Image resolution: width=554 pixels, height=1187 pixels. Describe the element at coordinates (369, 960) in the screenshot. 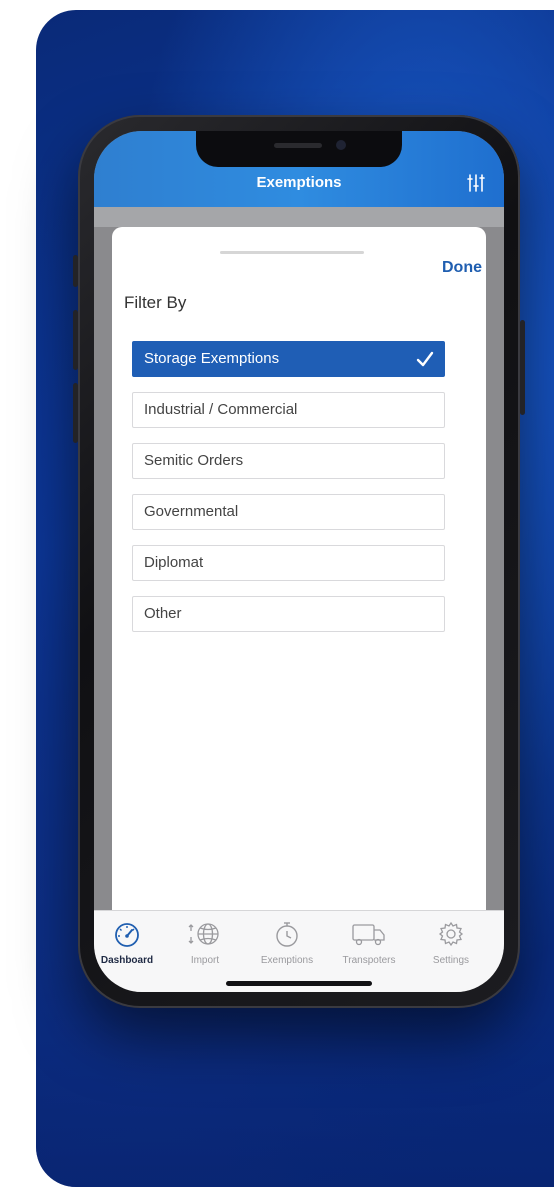

I see `tab-label: Transpoters` at that location.